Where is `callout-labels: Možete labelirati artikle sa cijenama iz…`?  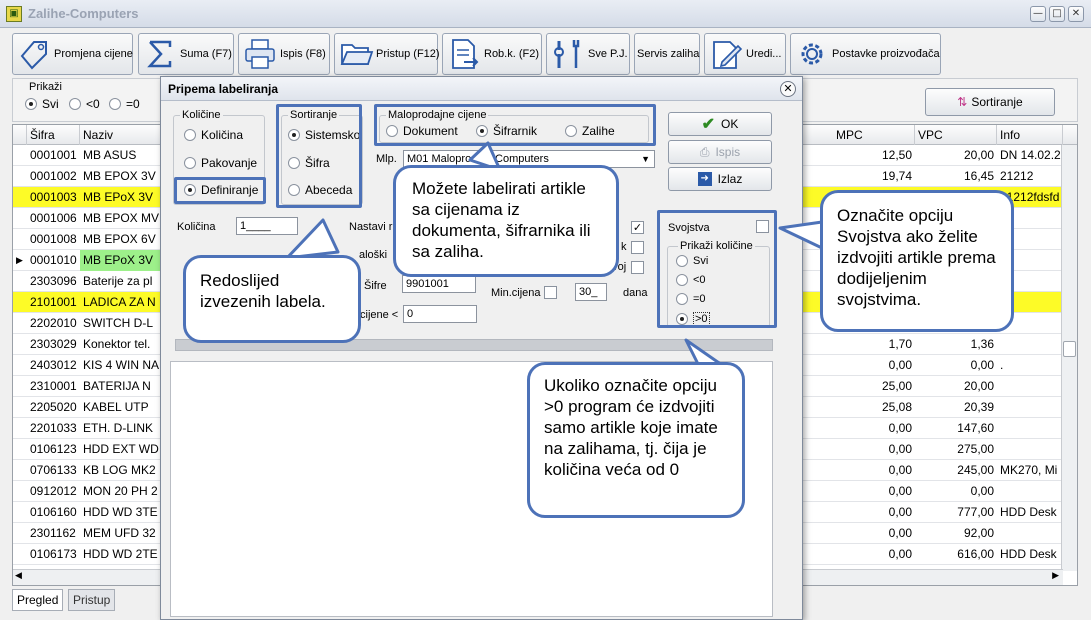
callout-labels: Možete labelirati artikle sa cijenama iz… is located at coordinates (506, 221).